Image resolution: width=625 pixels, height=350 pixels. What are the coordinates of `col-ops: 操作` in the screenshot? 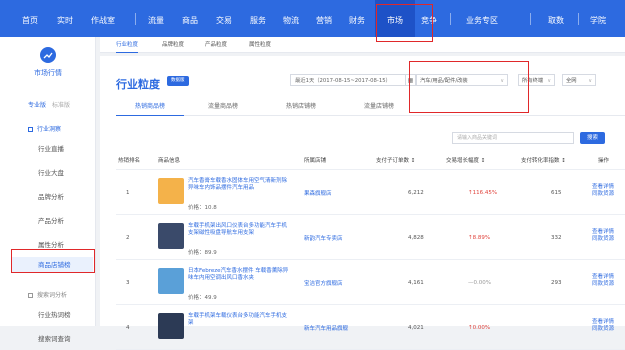 It's located at (604, 161).